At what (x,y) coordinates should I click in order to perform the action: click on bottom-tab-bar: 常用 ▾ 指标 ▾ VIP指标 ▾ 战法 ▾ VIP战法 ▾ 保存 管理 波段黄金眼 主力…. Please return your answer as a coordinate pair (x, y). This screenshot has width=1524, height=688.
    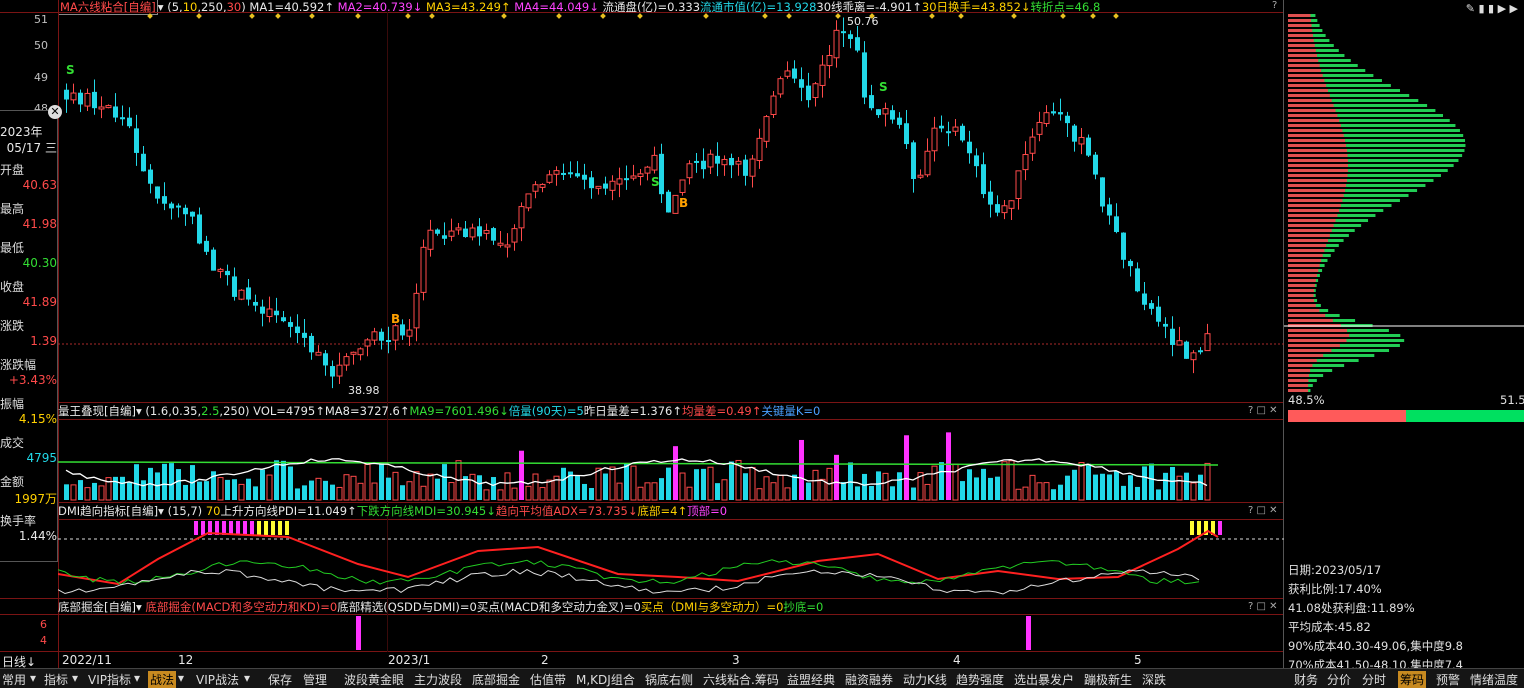
    Looking at the image, I should click on (762, 678).